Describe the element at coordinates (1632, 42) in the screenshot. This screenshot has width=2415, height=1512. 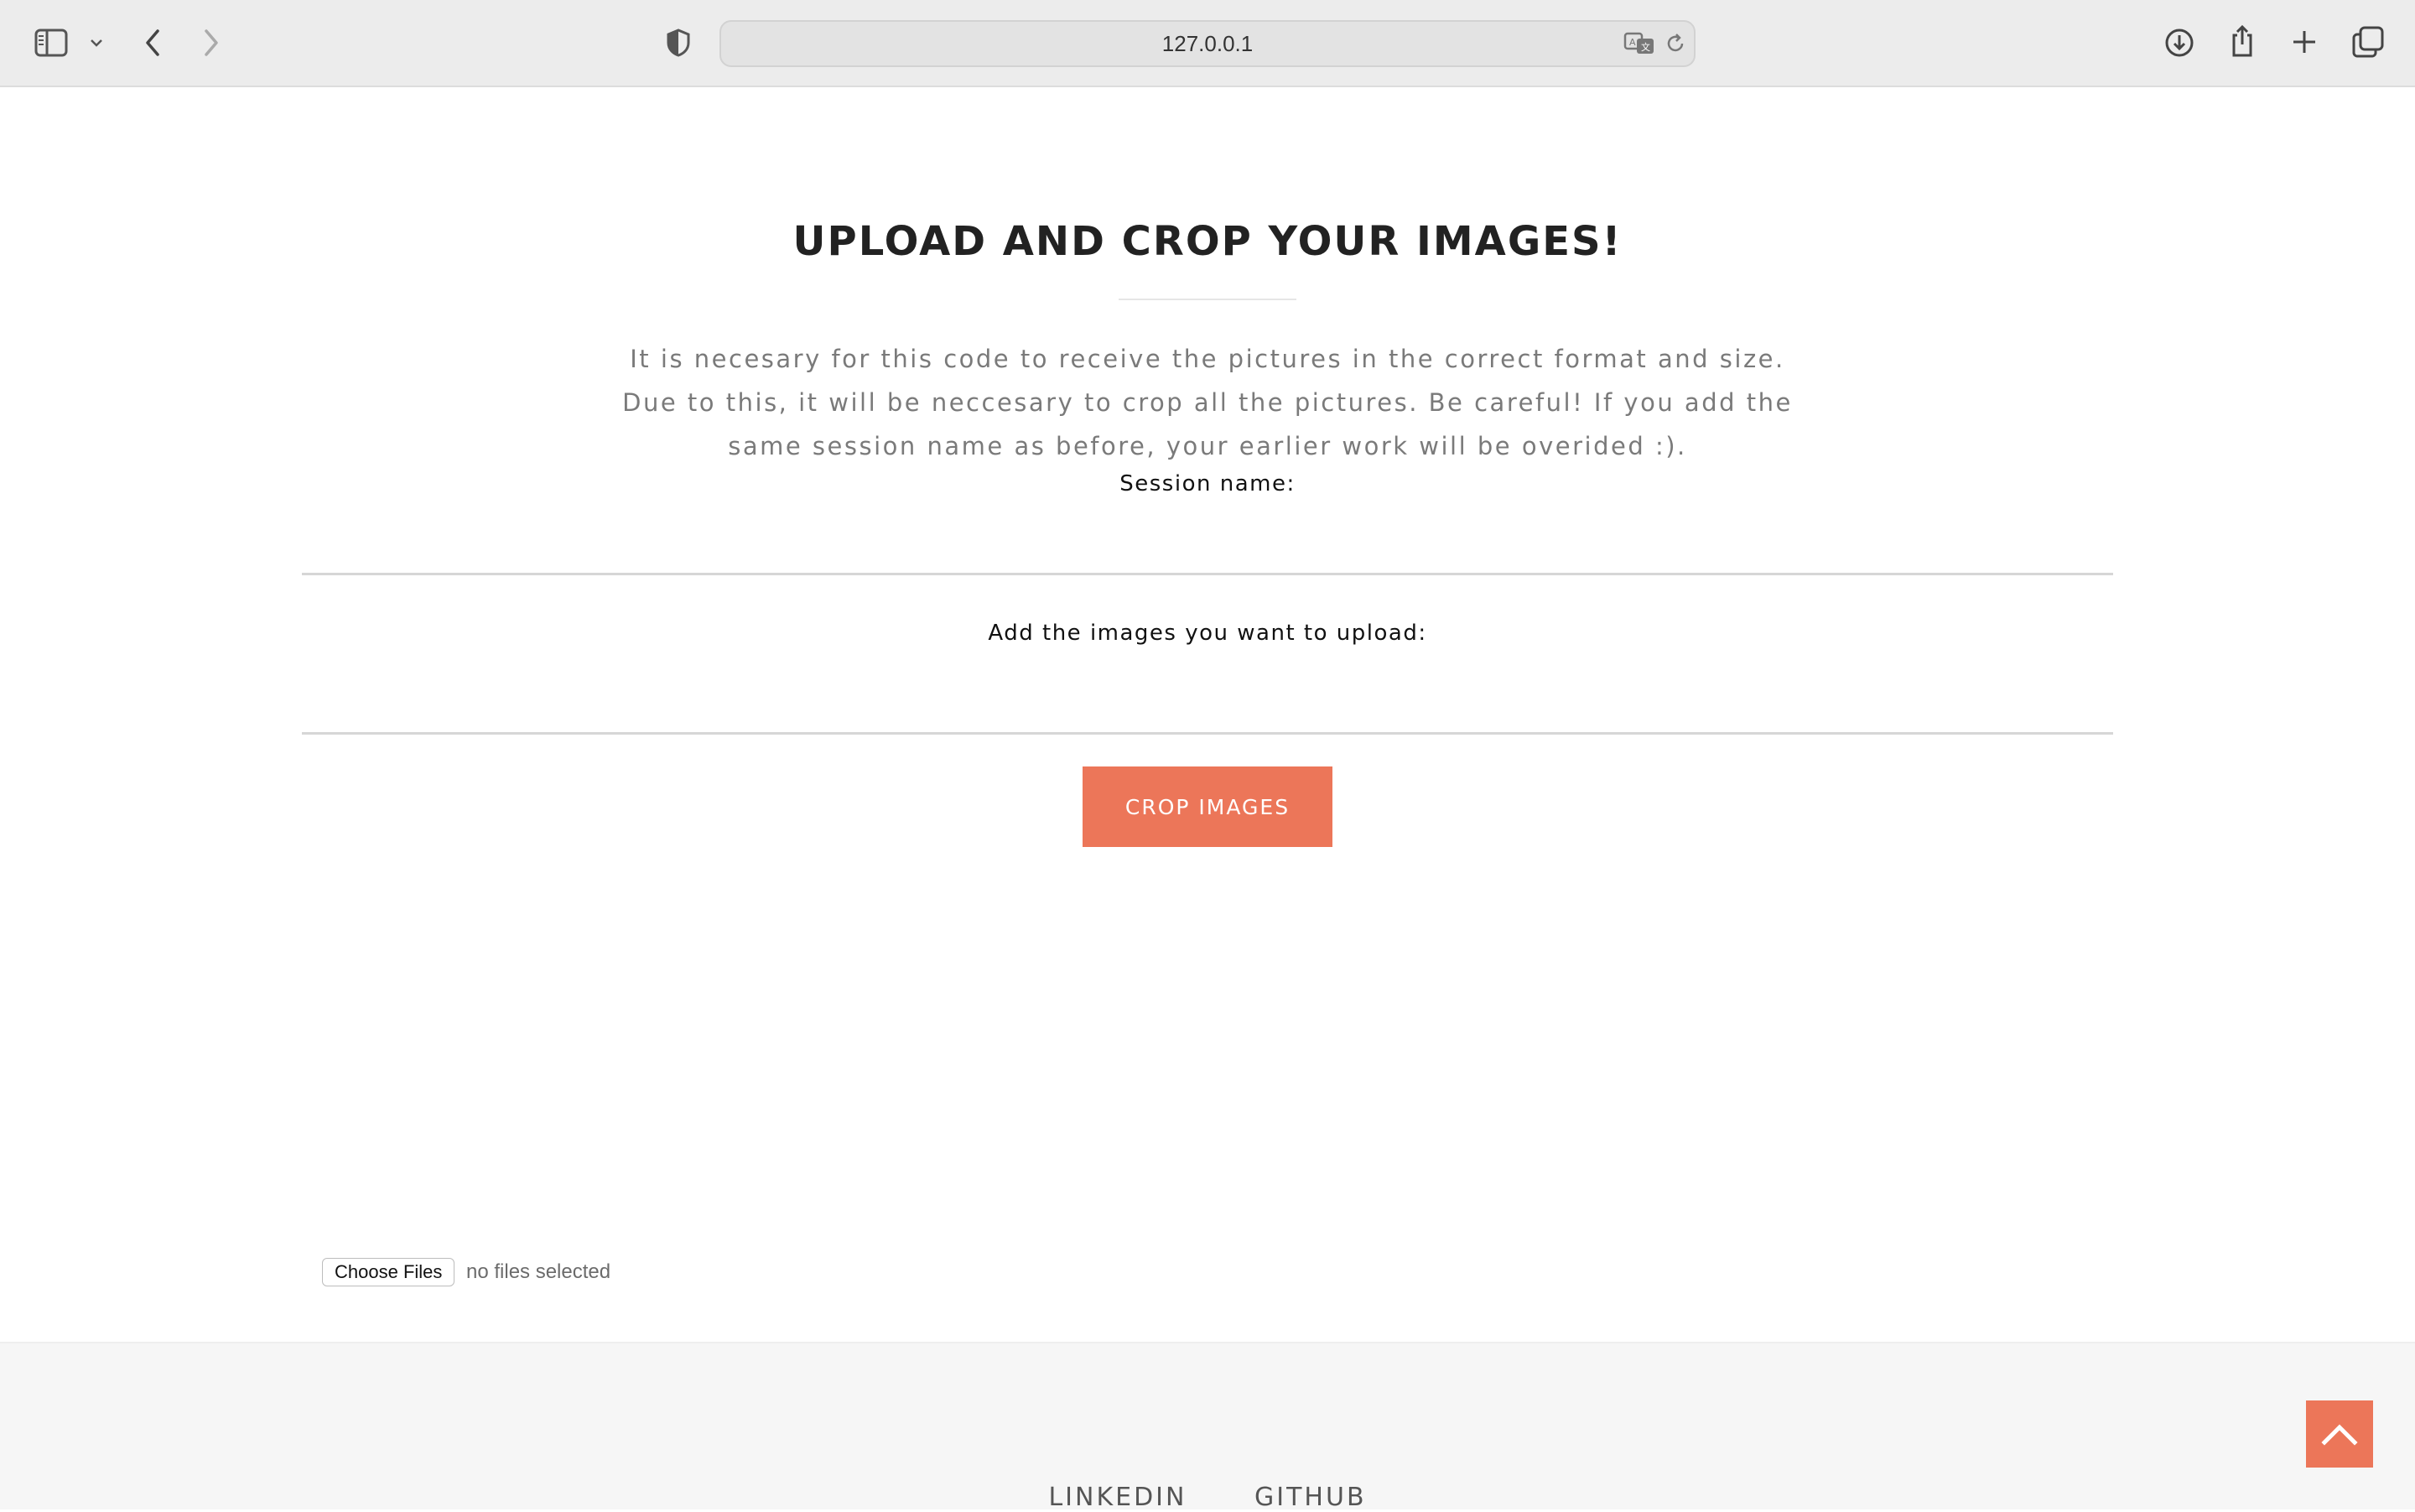
I see `svg-text: A` at that location.